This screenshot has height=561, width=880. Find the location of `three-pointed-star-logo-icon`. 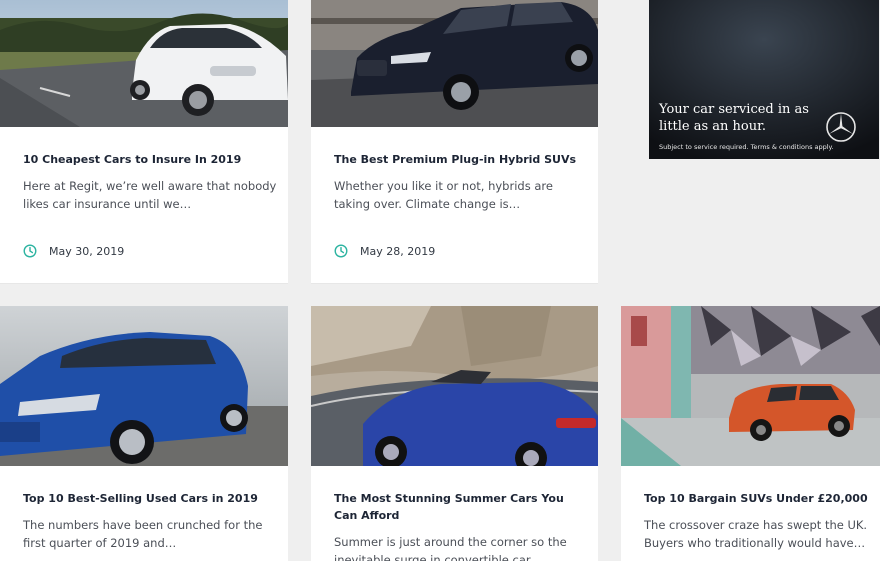

three-pointed-star-logo-icon is located at coordinates (841, 127).